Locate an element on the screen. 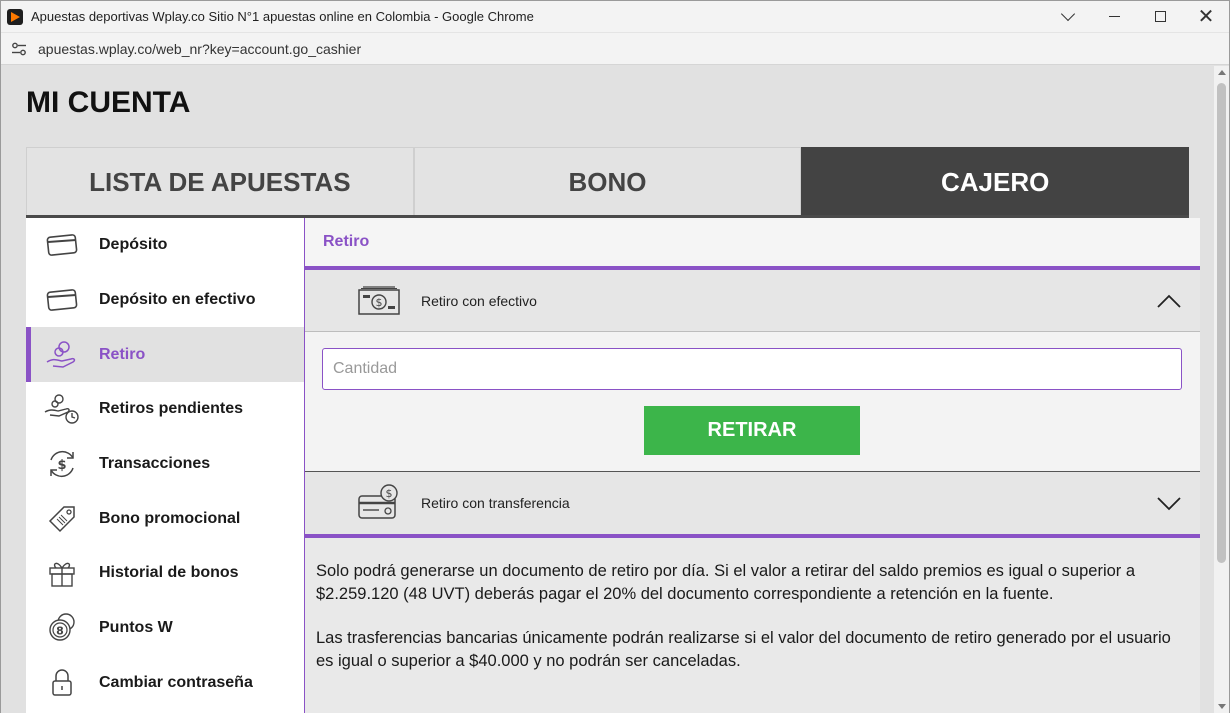  sidebar-item-pending-withdrawals: Retiros pendientes is located at coordinates (165, 409).